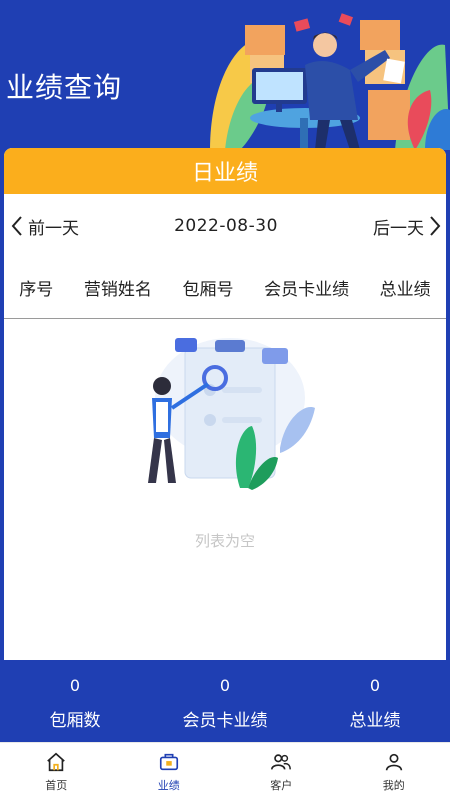 This screenshot has height=800, width=450. I want to click on date-navigator: 前一天 2022-08-30 后一天, so click(225, 226).